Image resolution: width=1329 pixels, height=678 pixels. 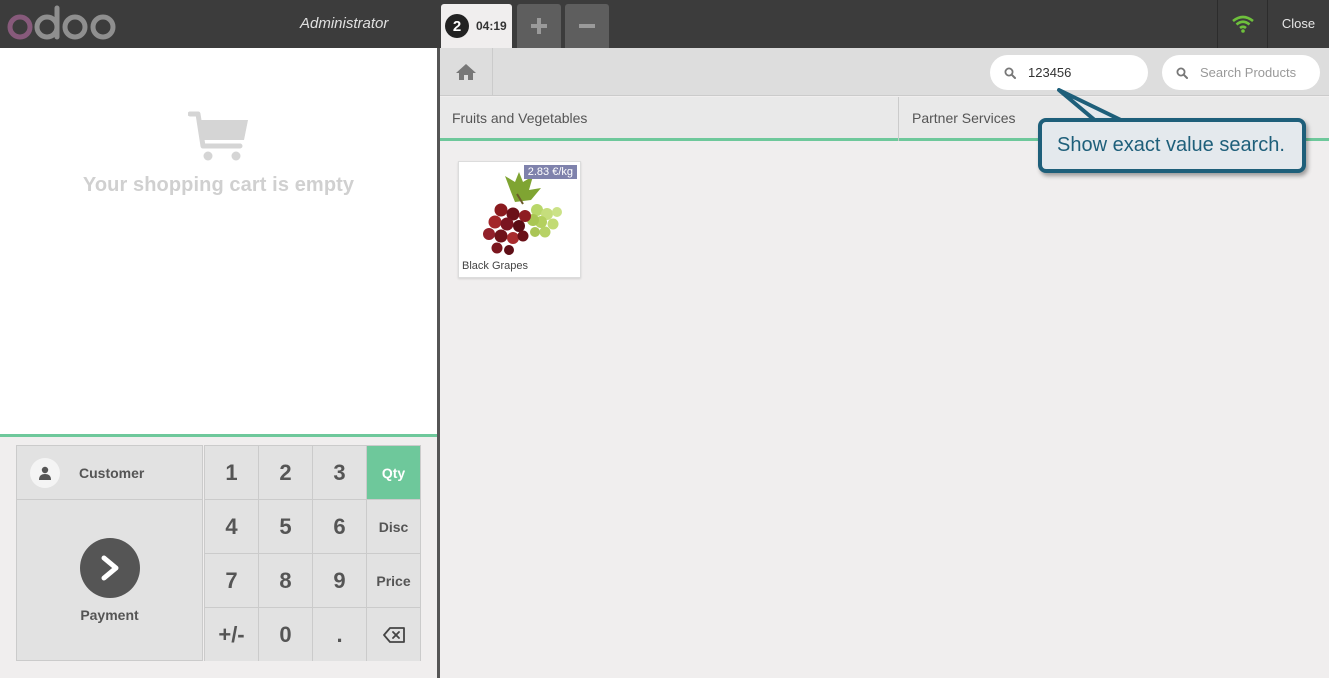 What do you see at coordinates (285, 634) in the screenshot?
I see `numpad-key-0: 0` at bounding box center [285, 634].